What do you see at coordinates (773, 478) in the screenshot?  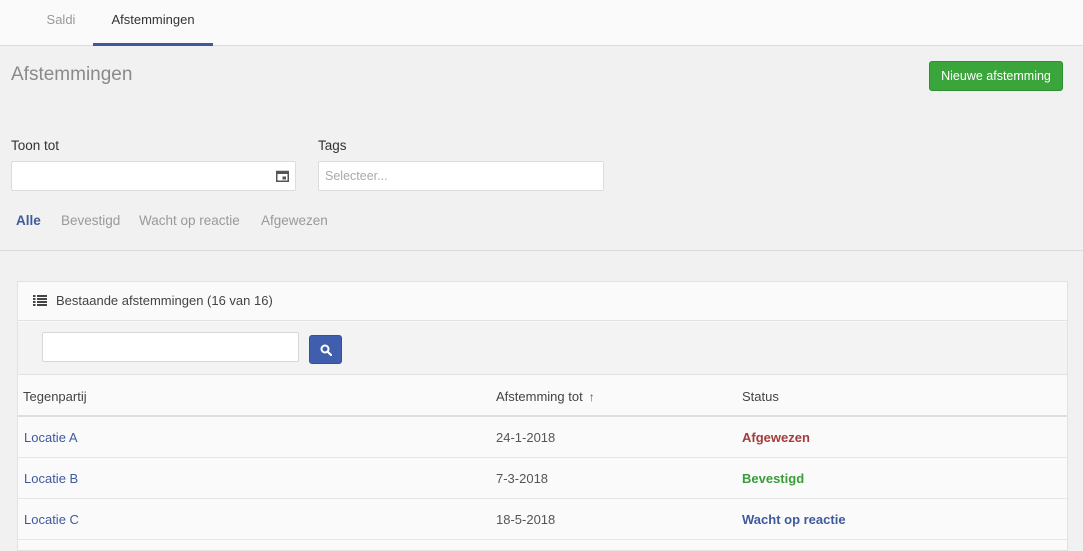 I see `status-badge: Bevestigd` at bounding box center [773, 478].